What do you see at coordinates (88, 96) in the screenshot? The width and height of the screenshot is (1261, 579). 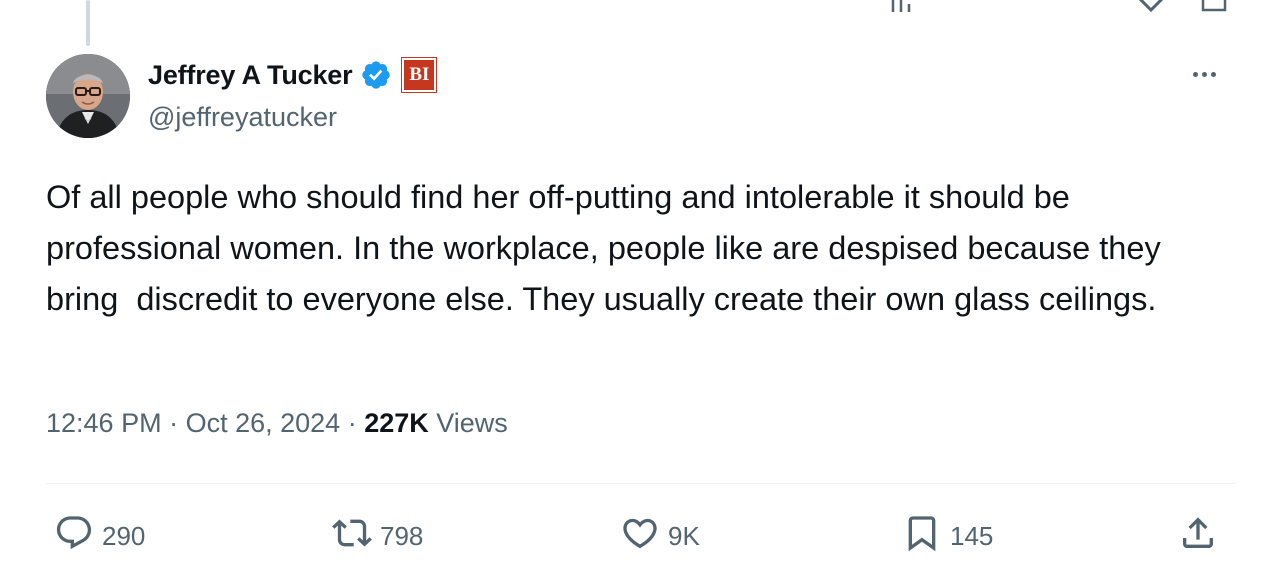 I see `avatar` at bounding box center [88, 96].